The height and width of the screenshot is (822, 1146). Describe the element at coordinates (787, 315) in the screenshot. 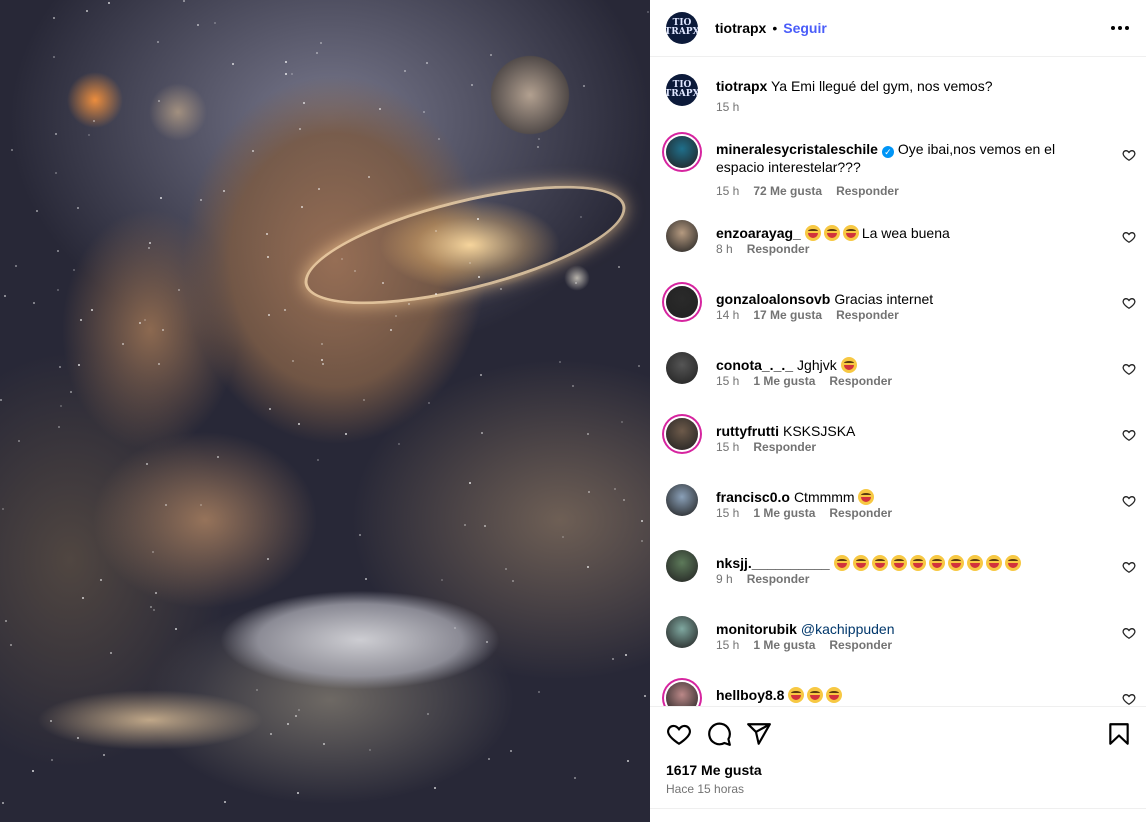

I see `comment-likes: 17 Me gusta` at that location.